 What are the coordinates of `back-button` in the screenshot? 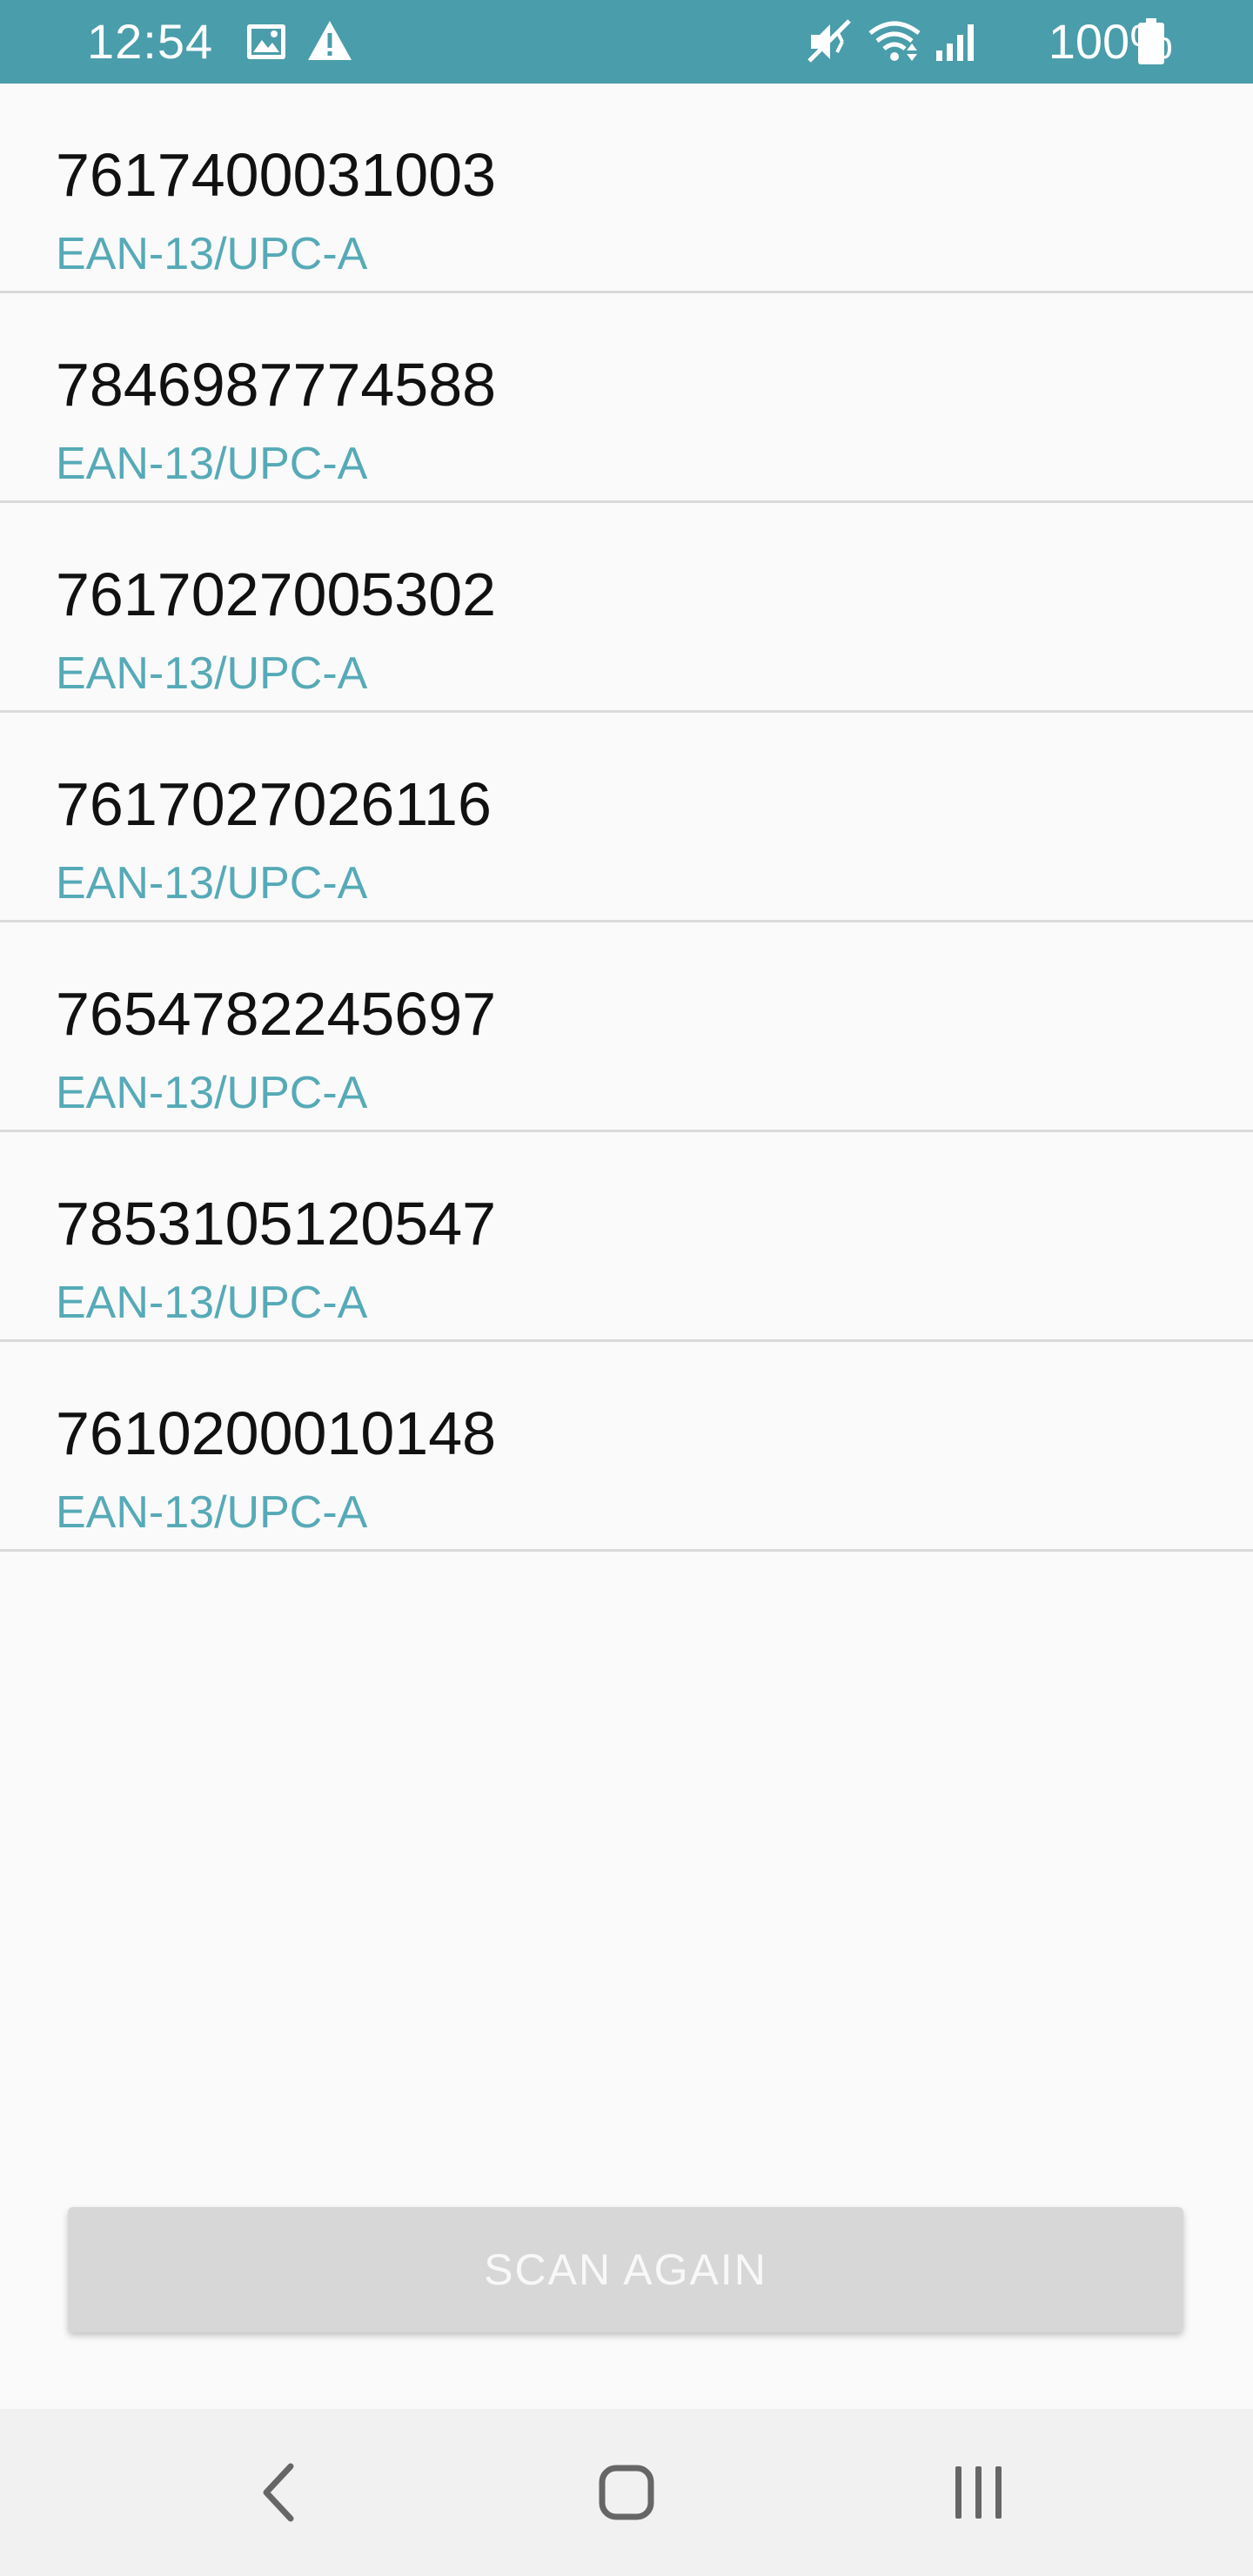 It's located at (278, 2492).